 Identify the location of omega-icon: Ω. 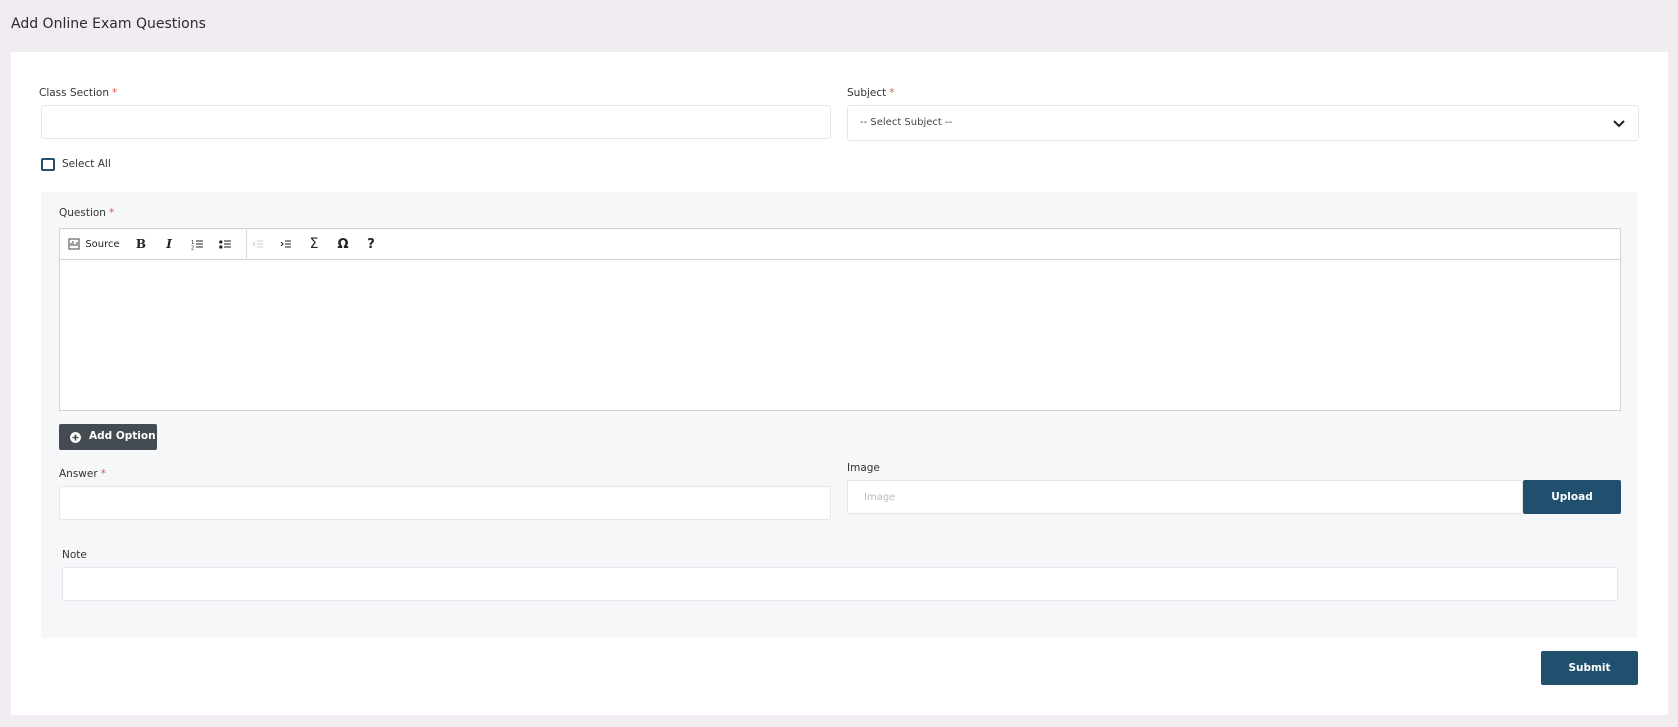
(343, 244).